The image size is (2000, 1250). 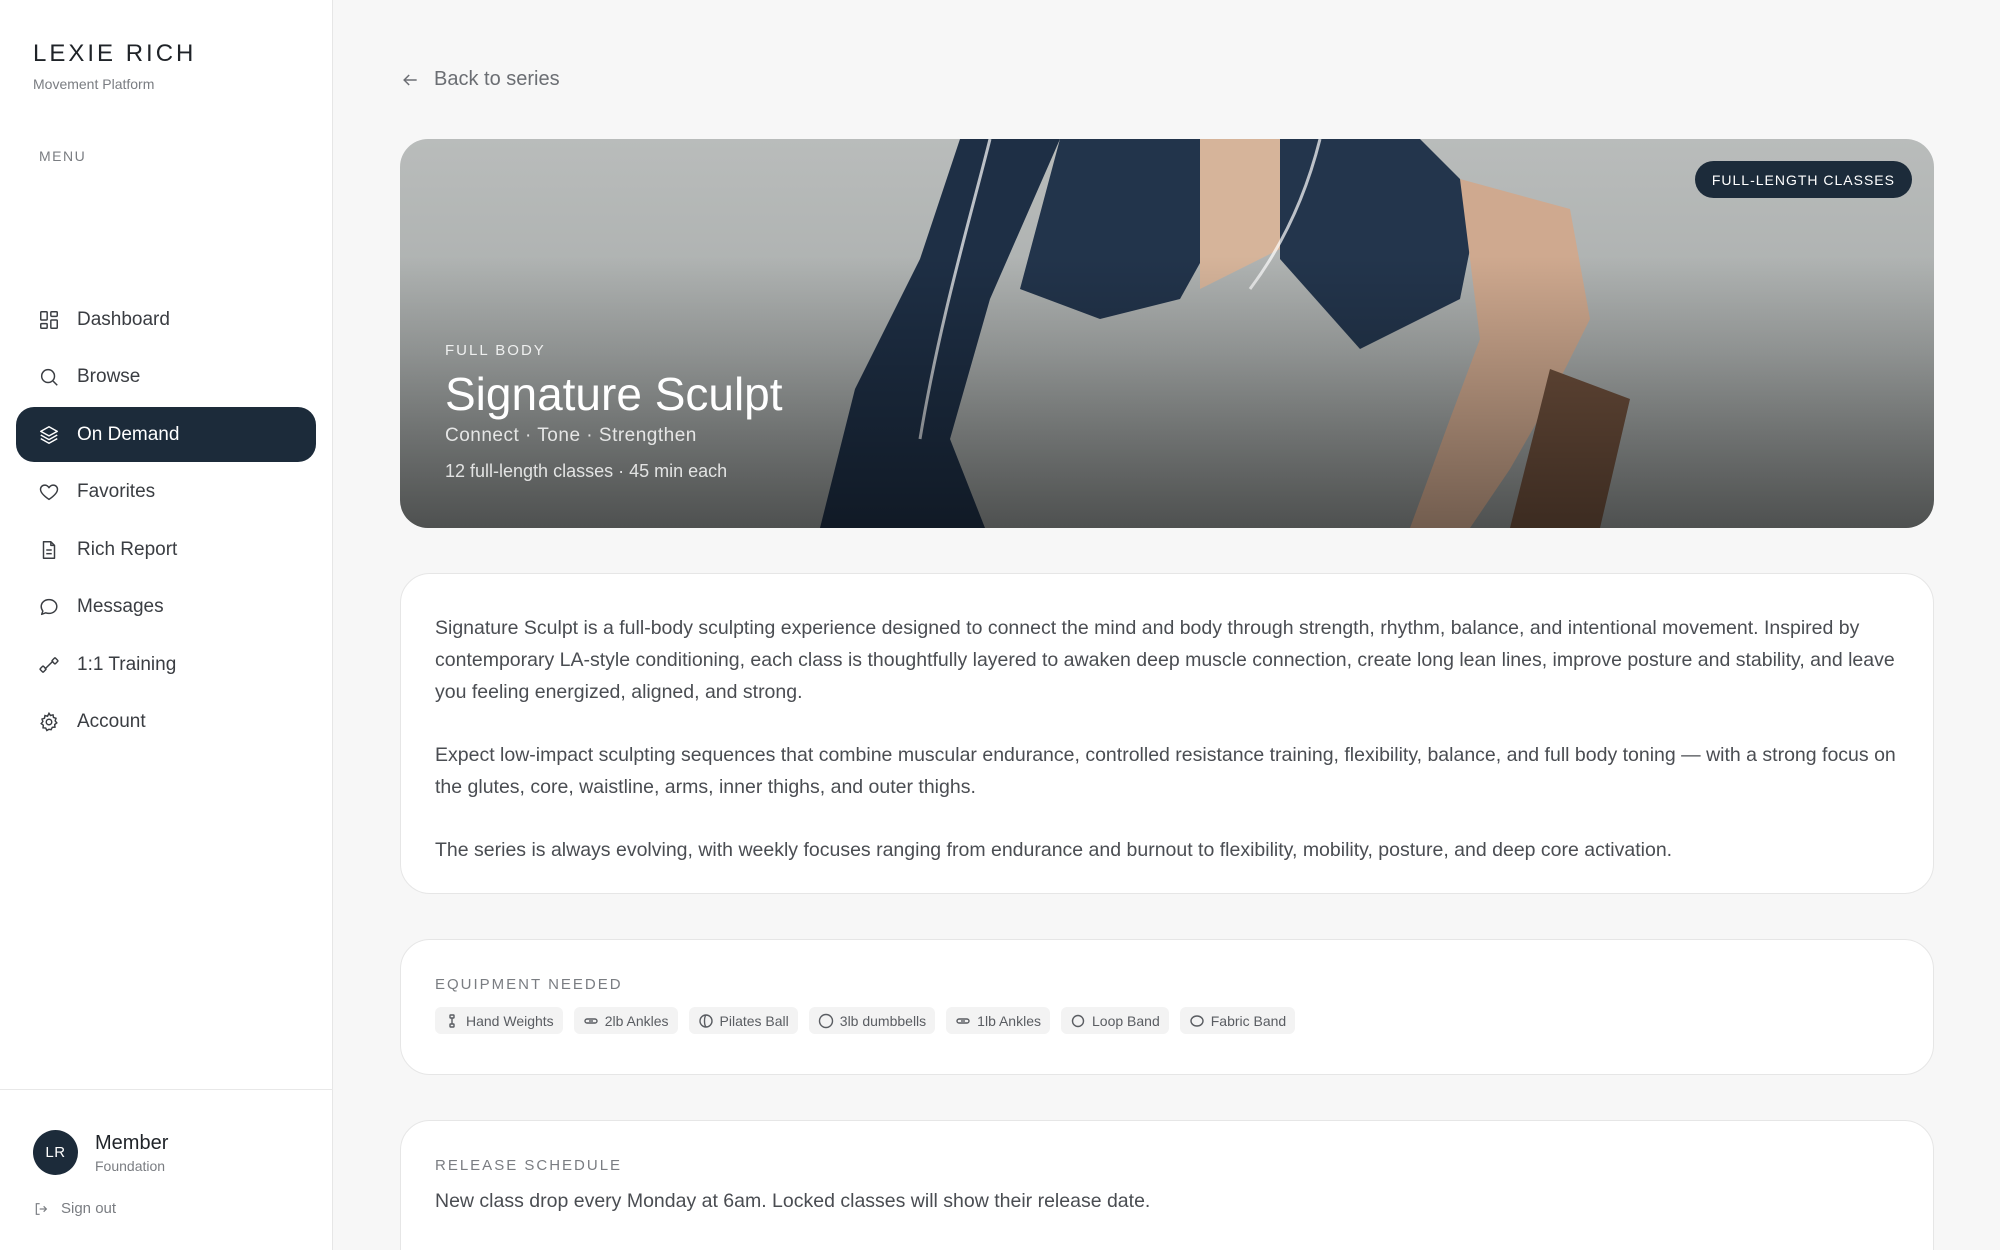 What do you see at coordinates (166, 722) in the screenshot?
I see `sidebar-item-account: Account` at bounding box center [166, 722].